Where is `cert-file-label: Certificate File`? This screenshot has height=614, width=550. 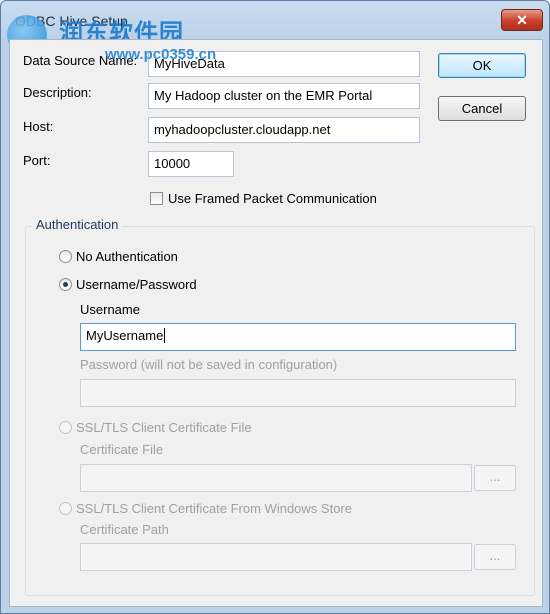 cert-file-label: Certificate File is located at coordinates (122, 449).